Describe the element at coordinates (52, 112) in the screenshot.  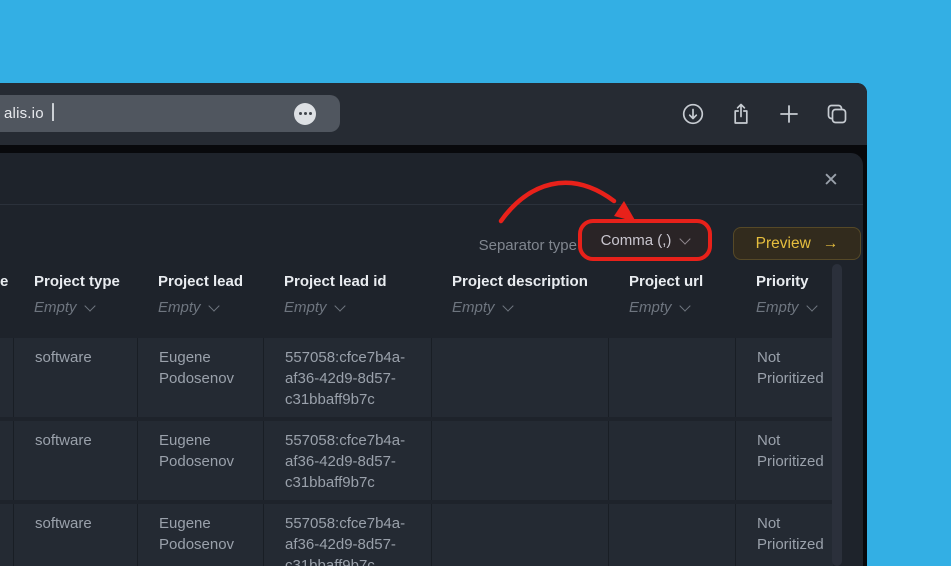
I see `lock-icon` at that location.